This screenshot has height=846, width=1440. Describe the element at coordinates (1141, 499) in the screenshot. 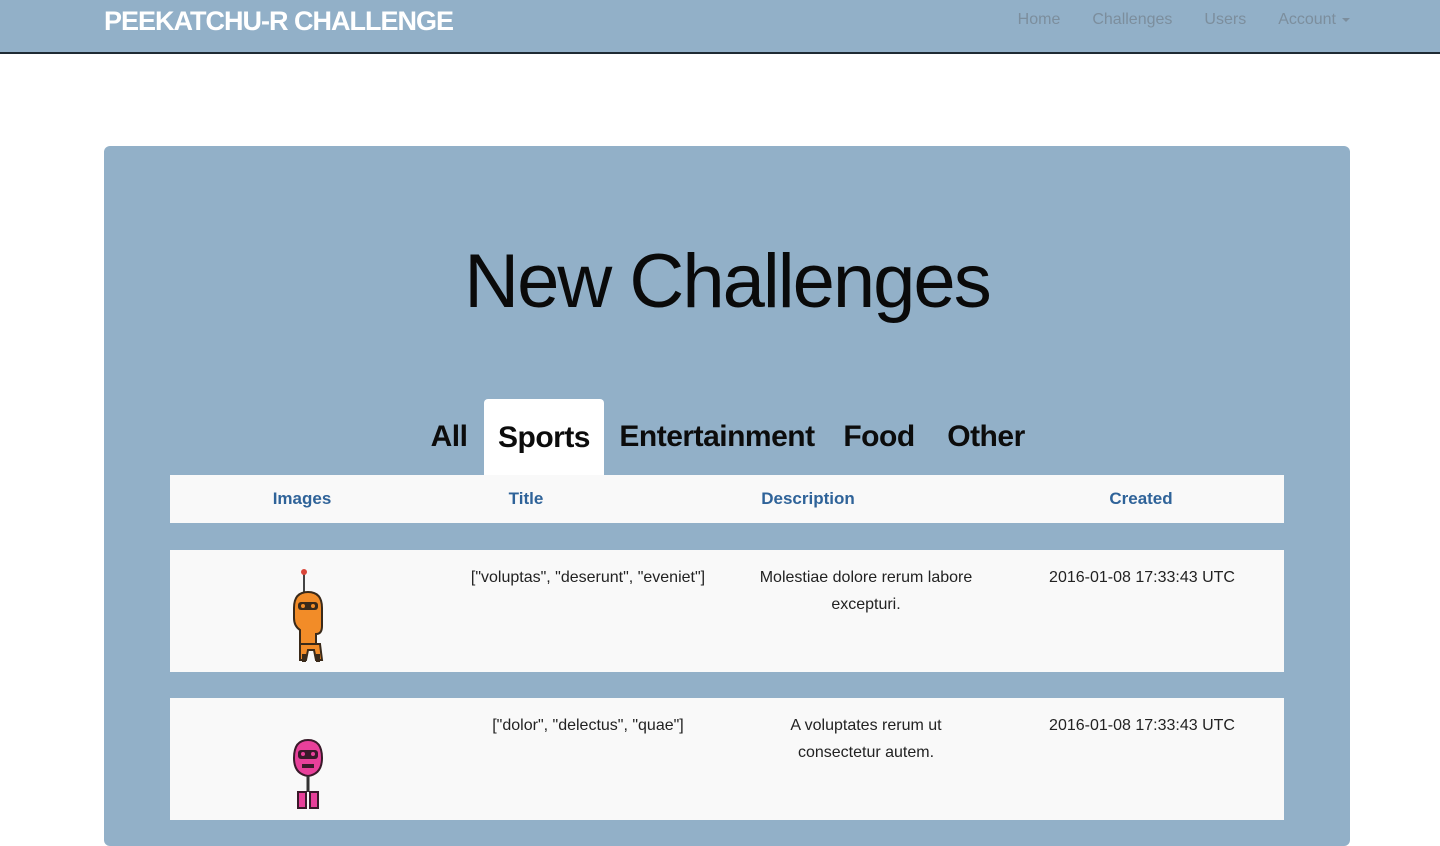

I see `header-created: Created` at that location.